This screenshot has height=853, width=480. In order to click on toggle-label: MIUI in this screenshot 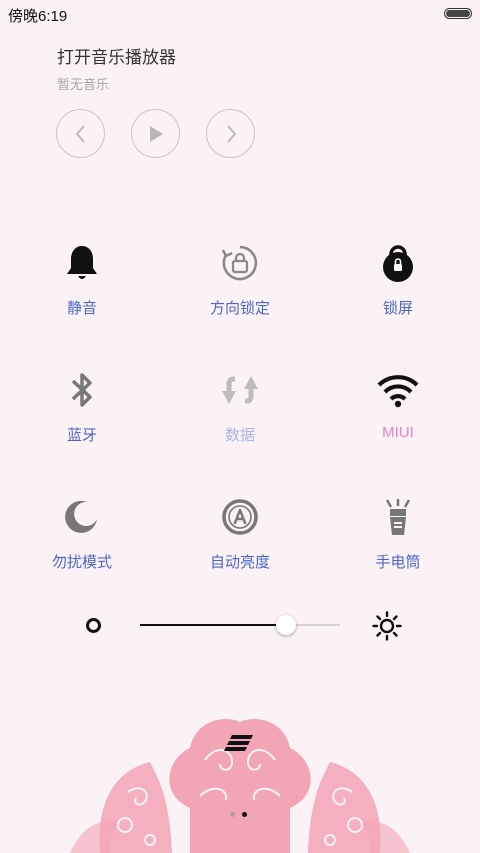, I will do `click(398, 432)`.